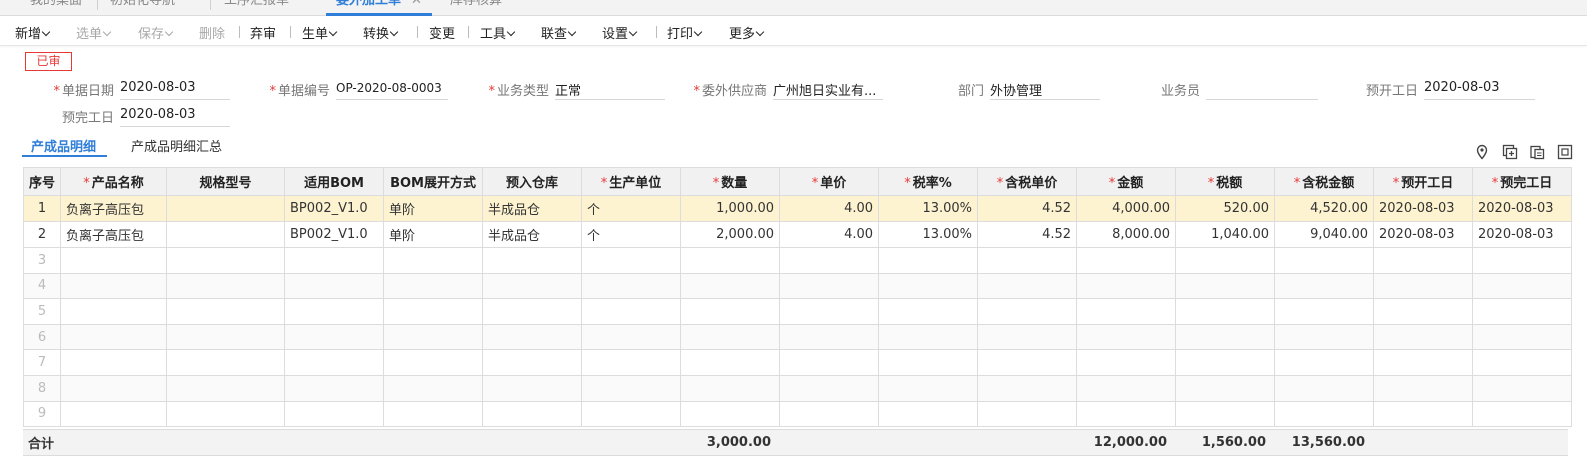 This screenshot has width=1587, height=461. I want to click on table-cell: 9,040.00, so click(1324, 234).